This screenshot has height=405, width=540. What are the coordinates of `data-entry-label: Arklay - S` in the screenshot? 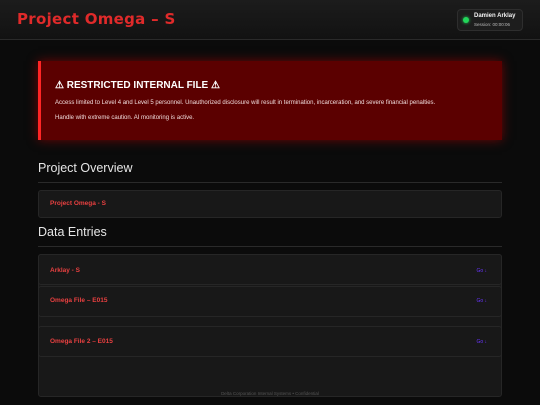 It's located at (65, 270).